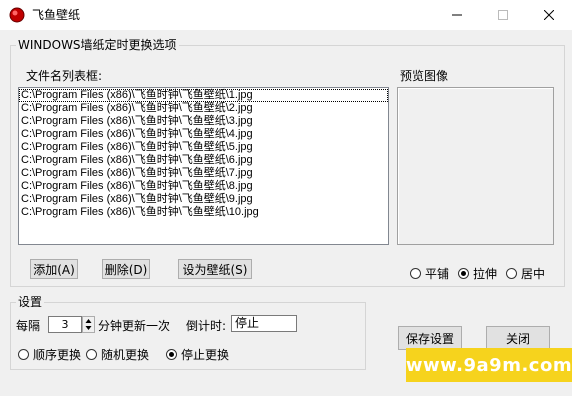 The image size is (572, 396). I want to click on radio-label: 顺序更换, so click(57, 355).